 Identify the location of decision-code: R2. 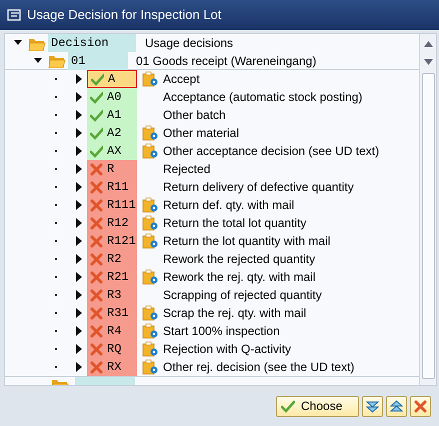
(112, 259).